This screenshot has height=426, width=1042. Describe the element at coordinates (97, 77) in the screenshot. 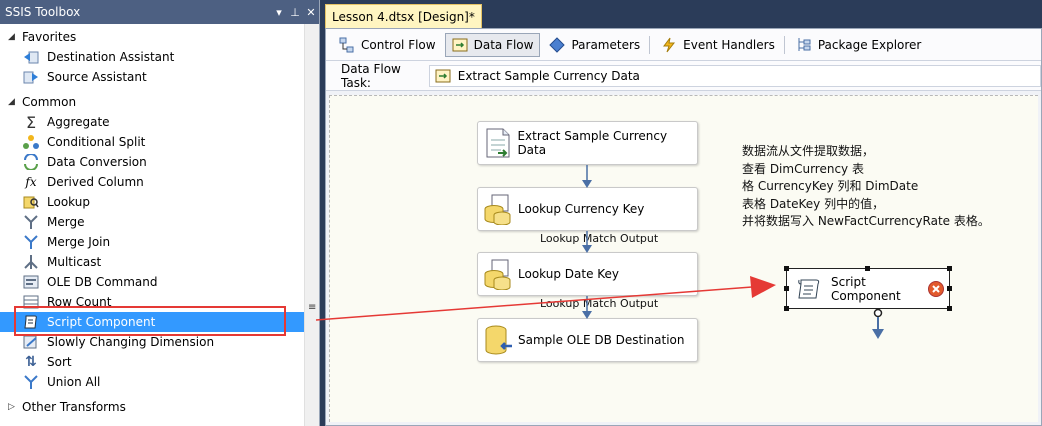

I see `item-label: Source Assistant` at that location.